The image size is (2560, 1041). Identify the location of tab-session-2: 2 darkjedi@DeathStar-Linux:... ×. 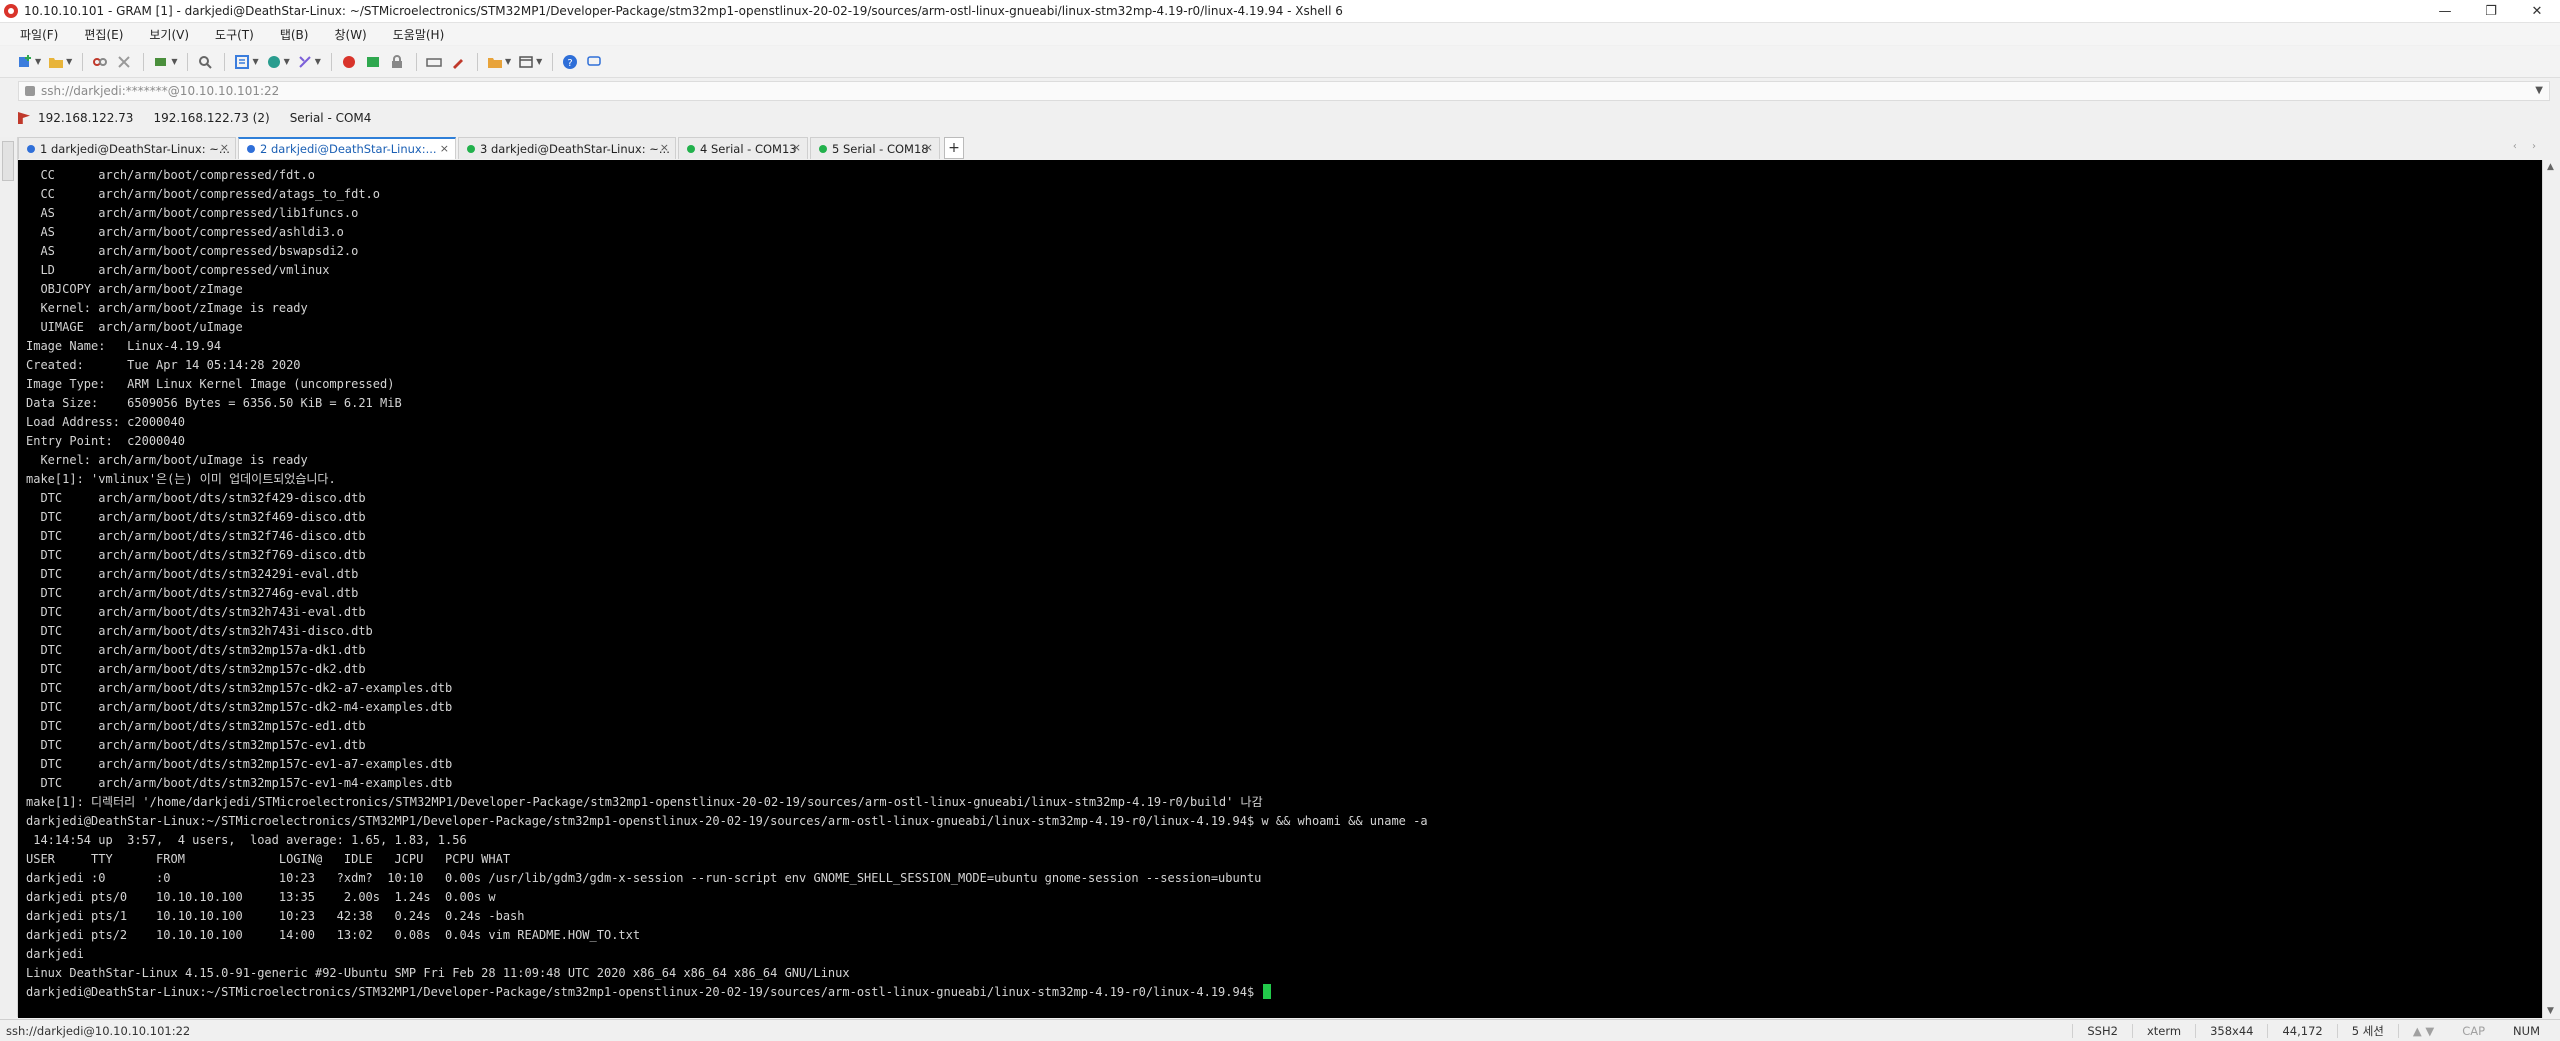
(347, 148).